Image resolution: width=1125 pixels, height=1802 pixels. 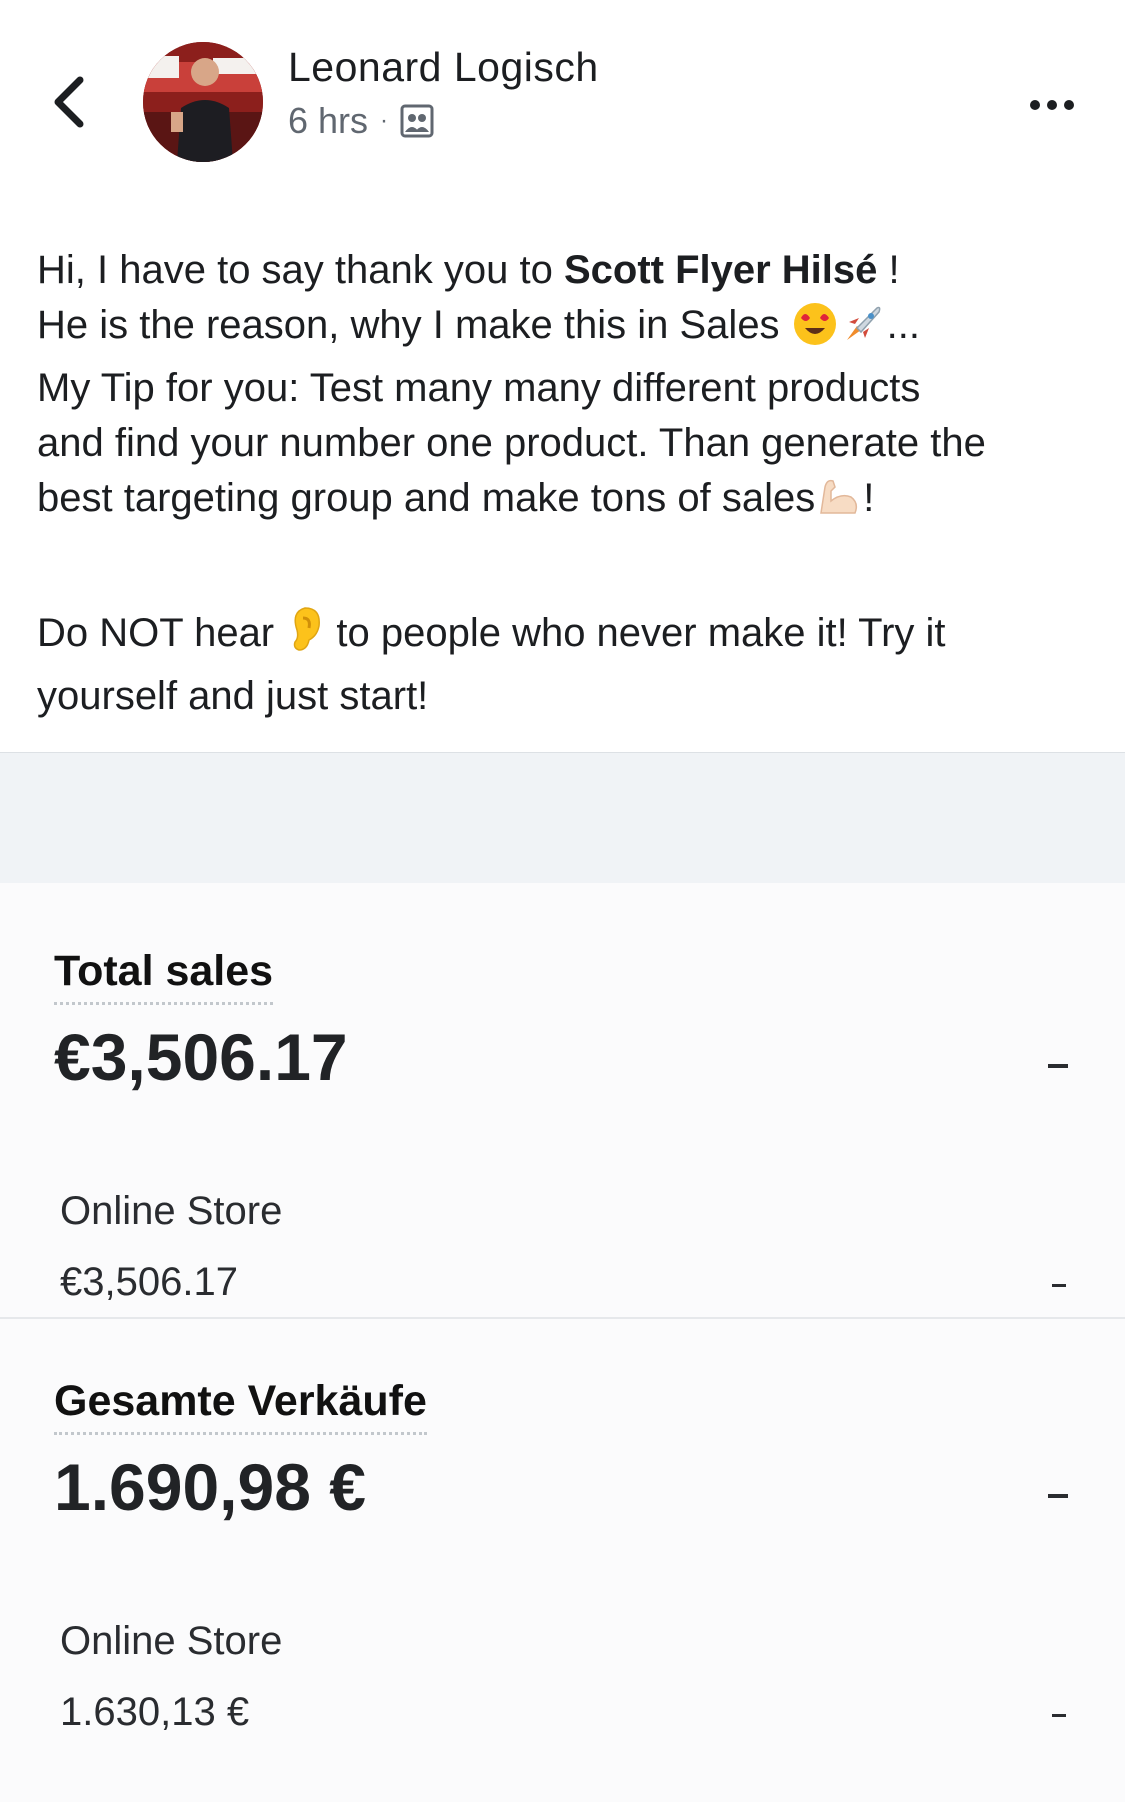 I want to click on chevron-left-icon, so click(x=71, y=102).